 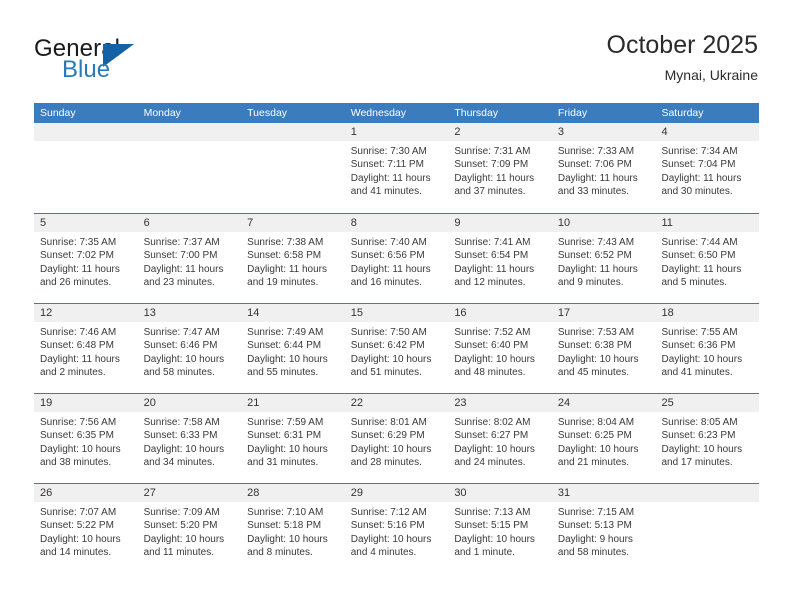 What do you see at coordinates (287, 546) in the screenshot?
I see `daylight-text: Daylight: 10 hours and 8 minutes.` at bounding box center [287, 546].